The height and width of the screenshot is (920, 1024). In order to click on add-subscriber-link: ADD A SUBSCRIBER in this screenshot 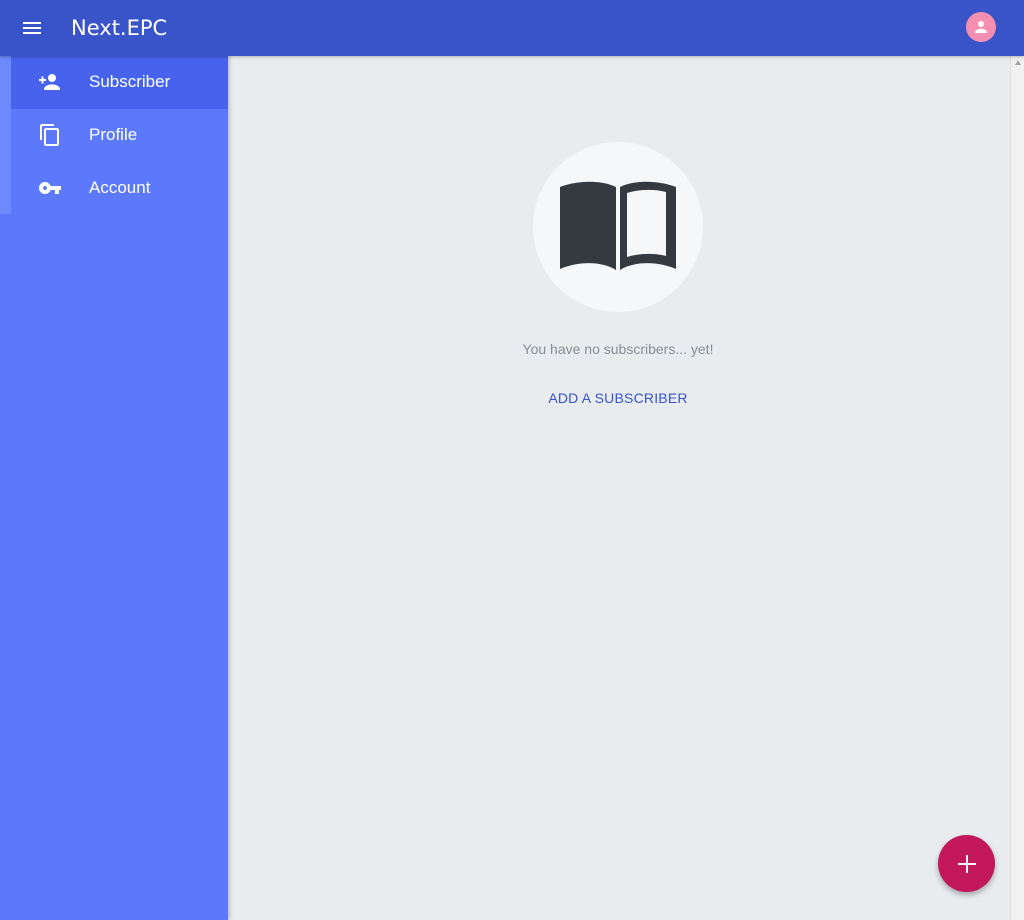, I will do `click(617, 398)`.